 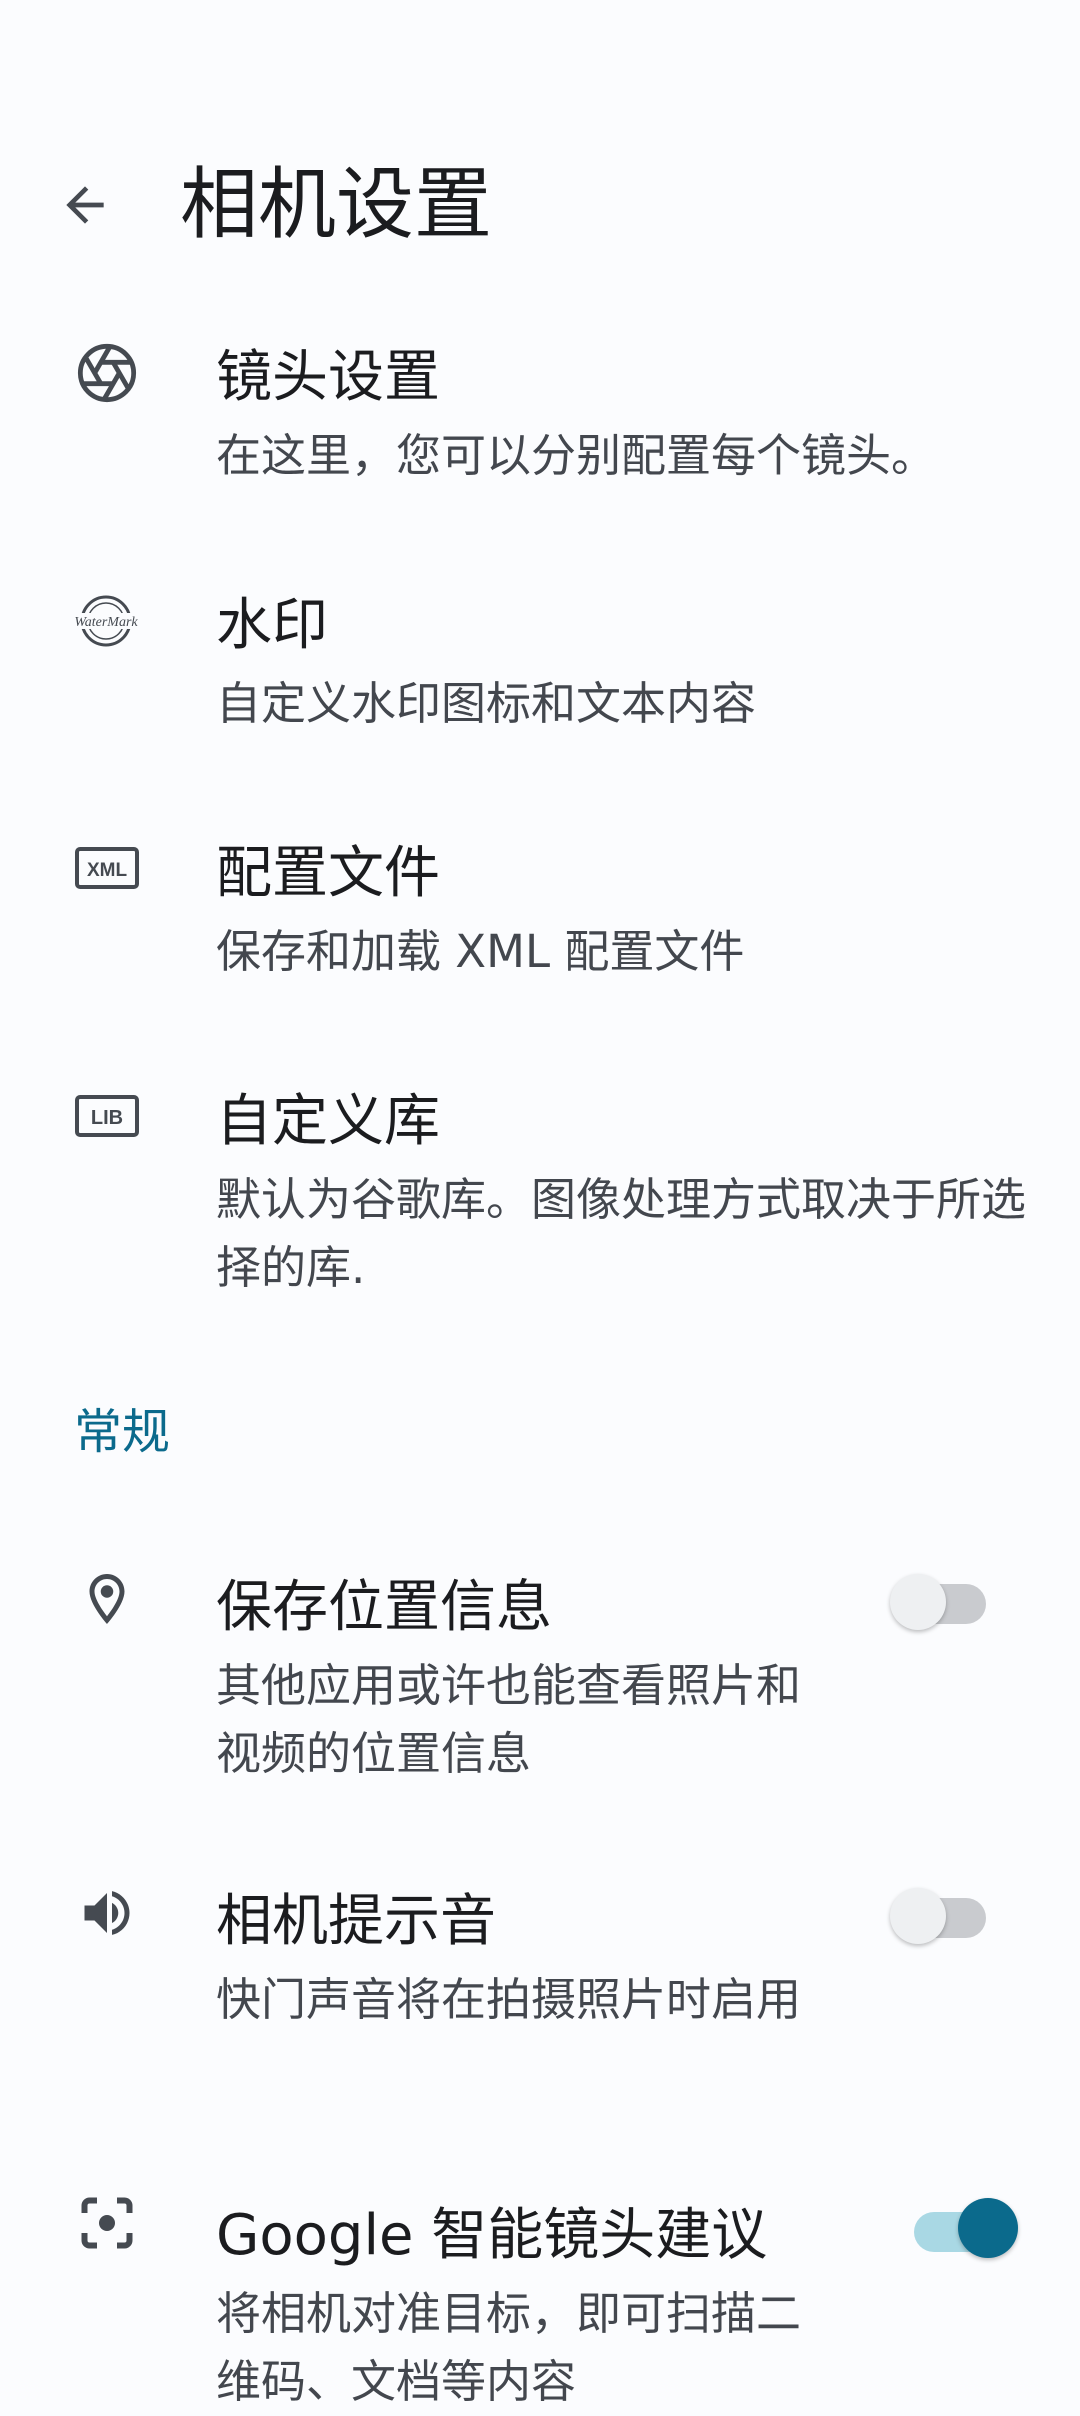 I want to click on camera-sound-switch, so click(x=945, y=1913).